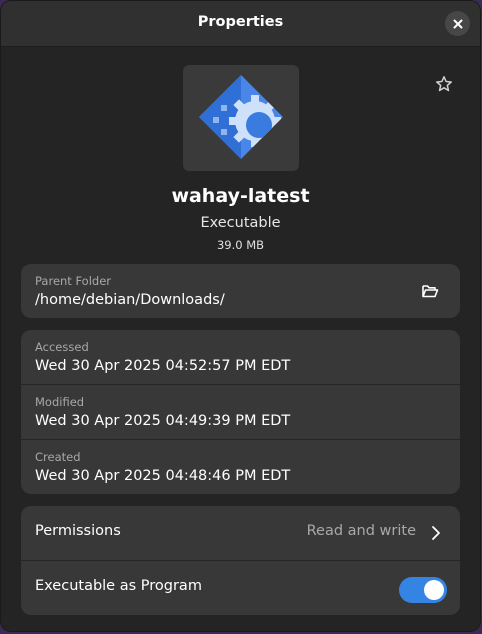 This screenshot has height=634, width=482. I want to click on modified-value: Wed 30 Apr 2025 04:49:39 PM EDT, so click(163, 421).